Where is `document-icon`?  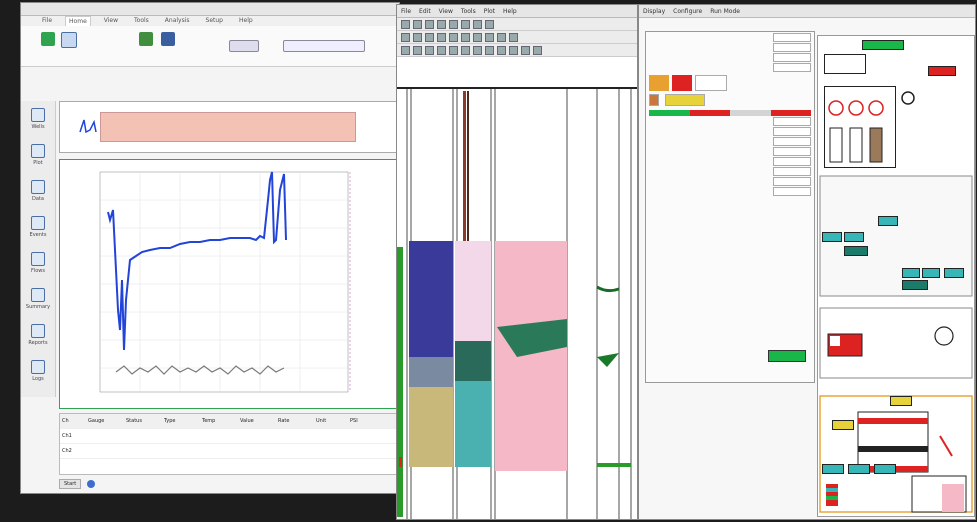
document-icon is located at coordinates (69, 40).